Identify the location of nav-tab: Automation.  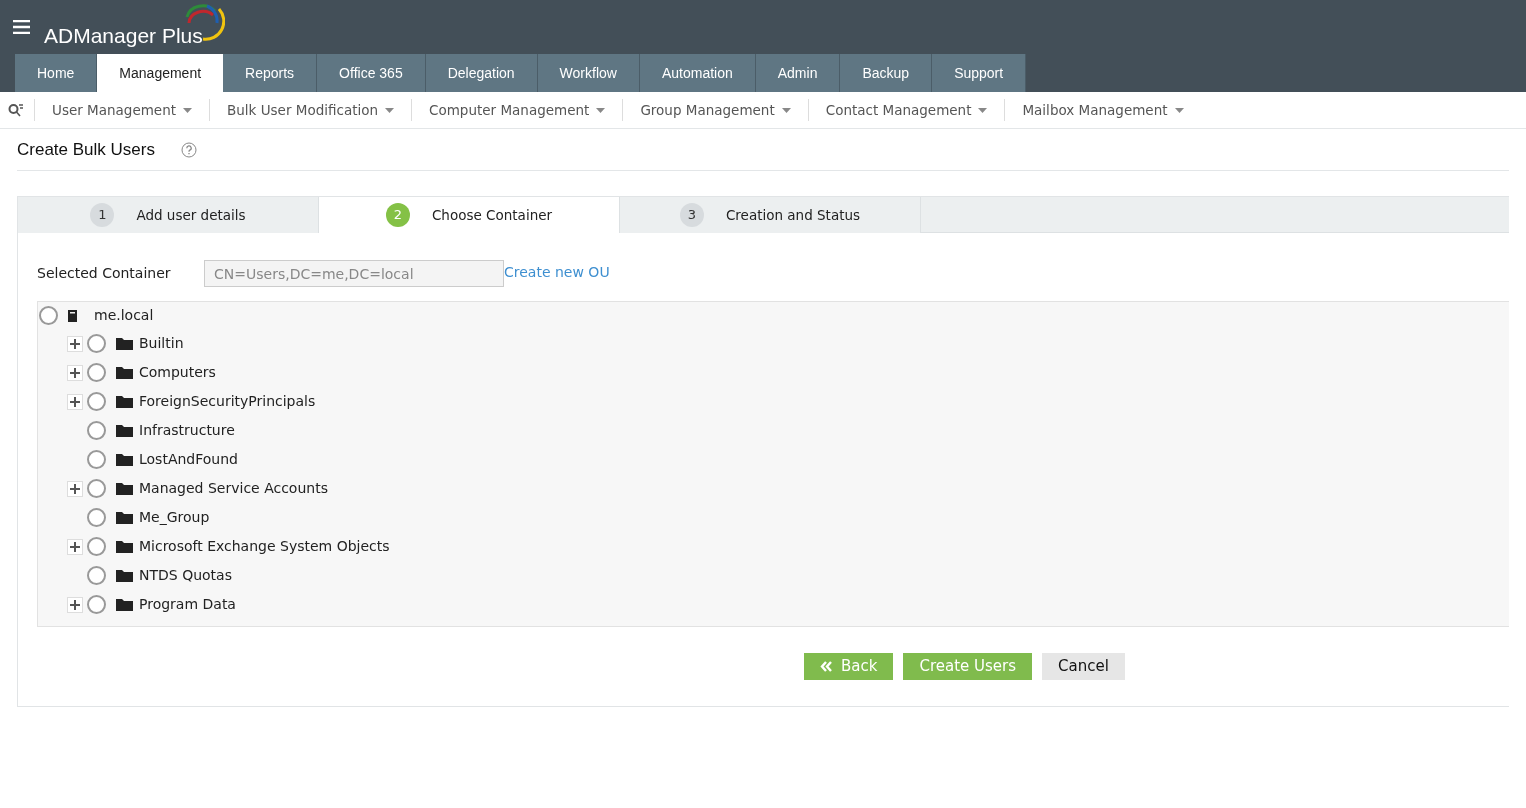
(697, 73).